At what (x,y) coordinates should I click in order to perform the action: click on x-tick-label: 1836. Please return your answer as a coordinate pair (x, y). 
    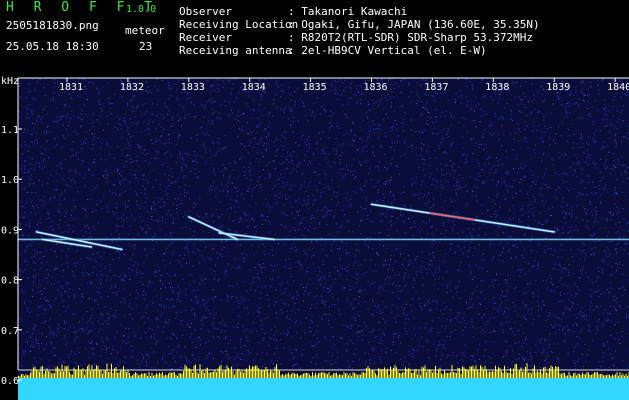
    Looking at the image, I should click on (376, 87).